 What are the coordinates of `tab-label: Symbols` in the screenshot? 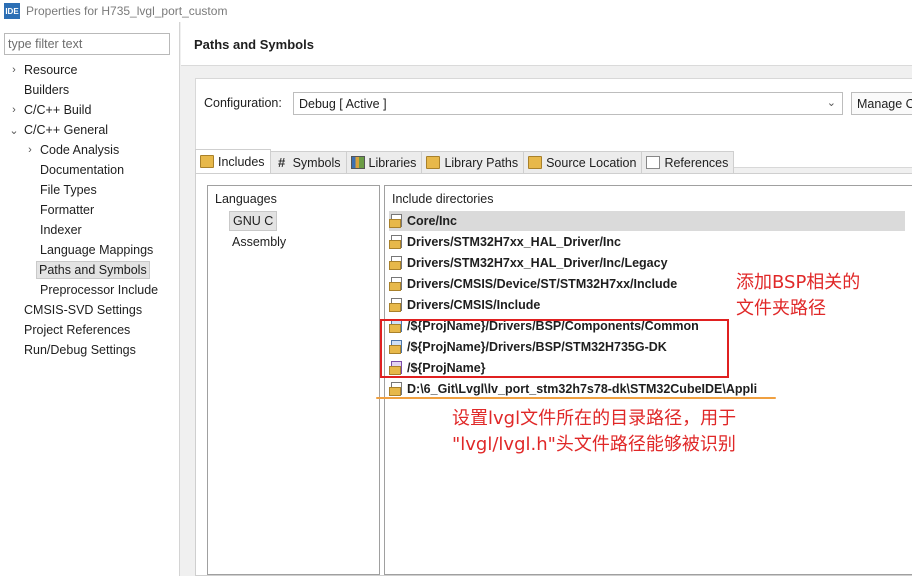 It's located at (316, 162).